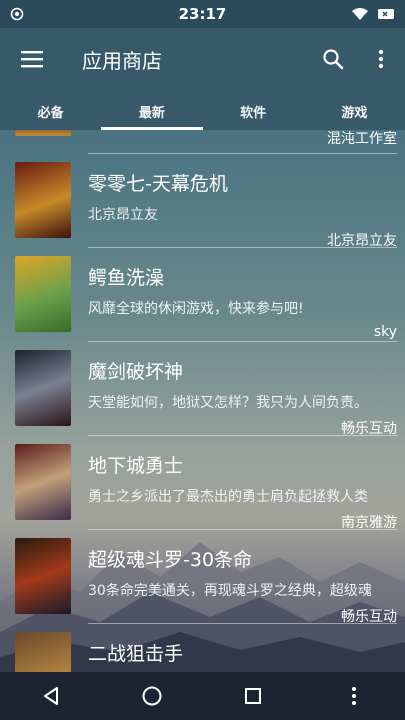 This screenshot has width=405, height=720. I want to click on app-name: 二战狙击手, so click(136, 654).